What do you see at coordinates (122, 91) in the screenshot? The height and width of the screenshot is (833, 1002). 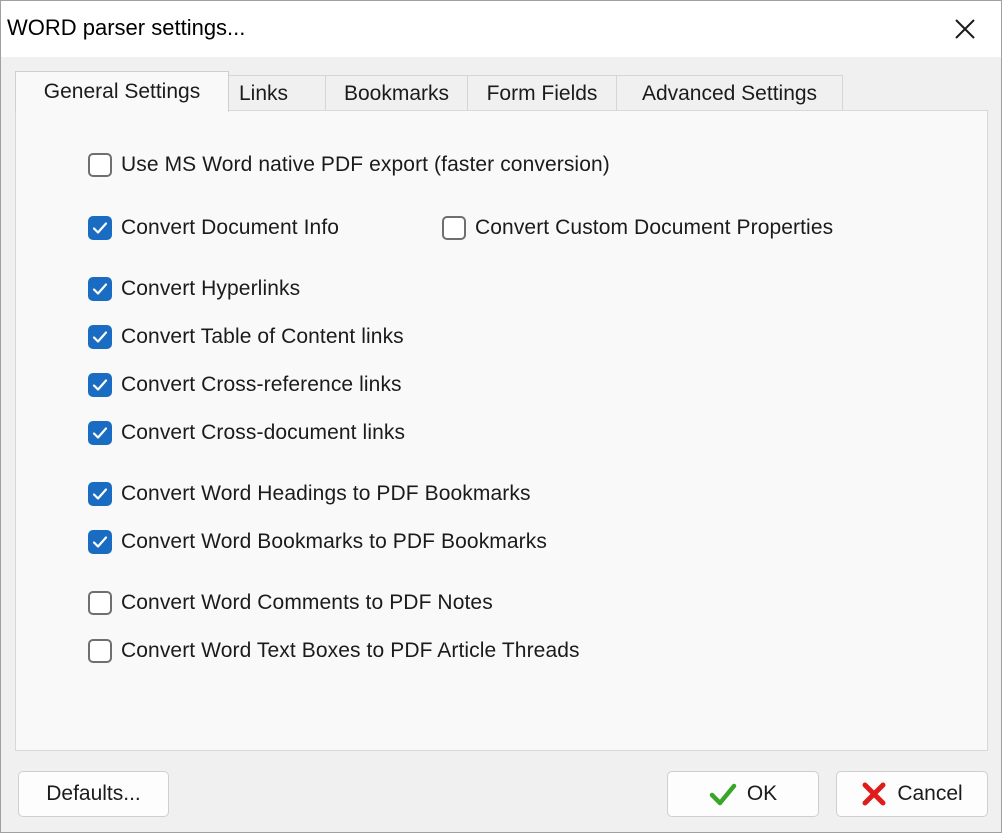 I see `tab-general-settings: General Settings` at bounding box center [122, 91].